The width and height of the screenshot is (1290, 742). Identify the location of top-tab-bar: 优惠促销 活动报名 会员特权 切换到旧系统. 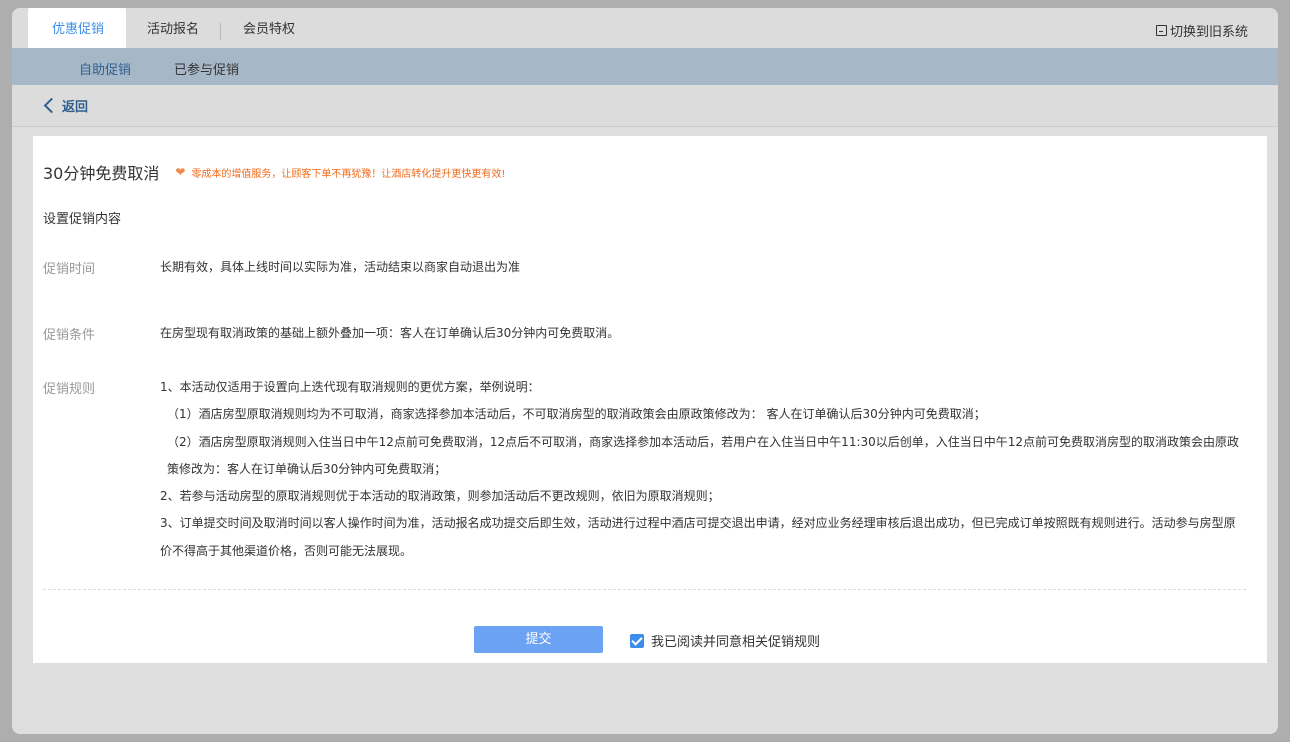
(645, 28).